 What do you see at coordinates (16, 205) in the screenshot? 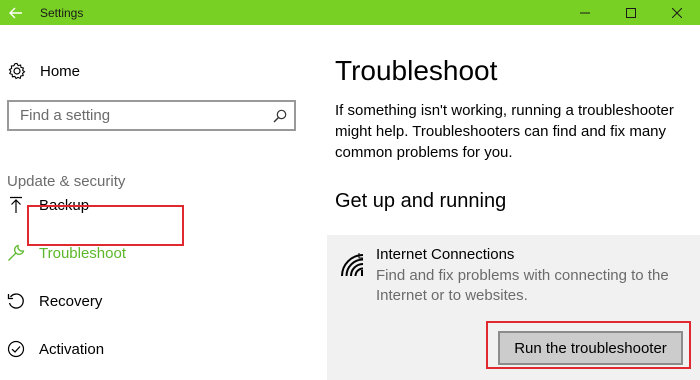
I see `backup-arrow-icon` at bounding box center [16, 205].